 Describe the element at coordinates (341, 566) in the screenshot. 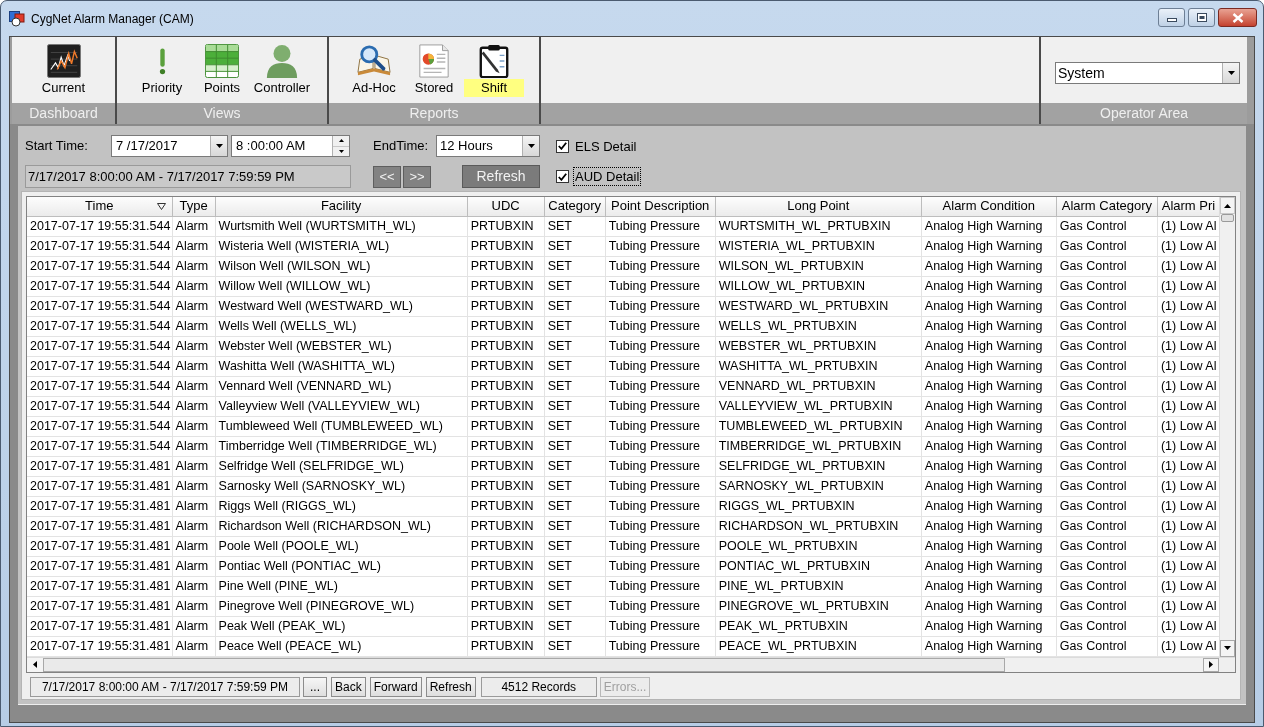

I see `table-cell: Pontiac Well (PONTIAC_WL)` at that location.